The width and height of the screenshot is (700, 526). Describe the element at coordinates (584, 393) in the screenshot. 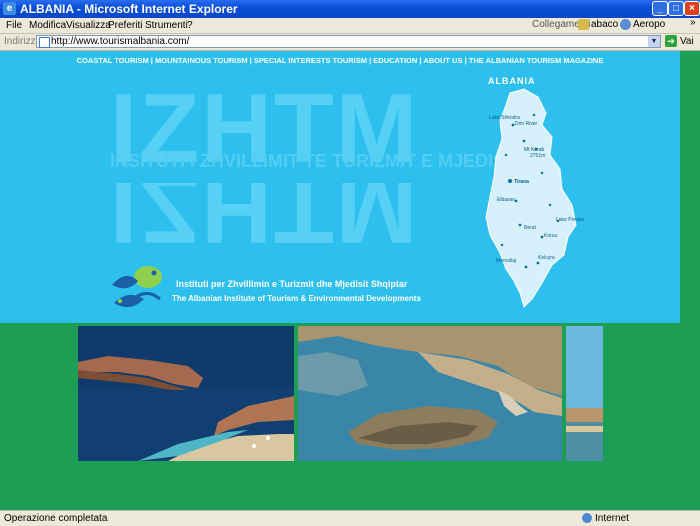

I see `photo-coast-partial` at that location.